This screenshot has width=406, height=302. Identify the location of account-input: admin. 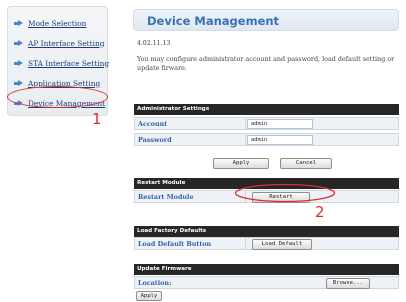
(280, 124).